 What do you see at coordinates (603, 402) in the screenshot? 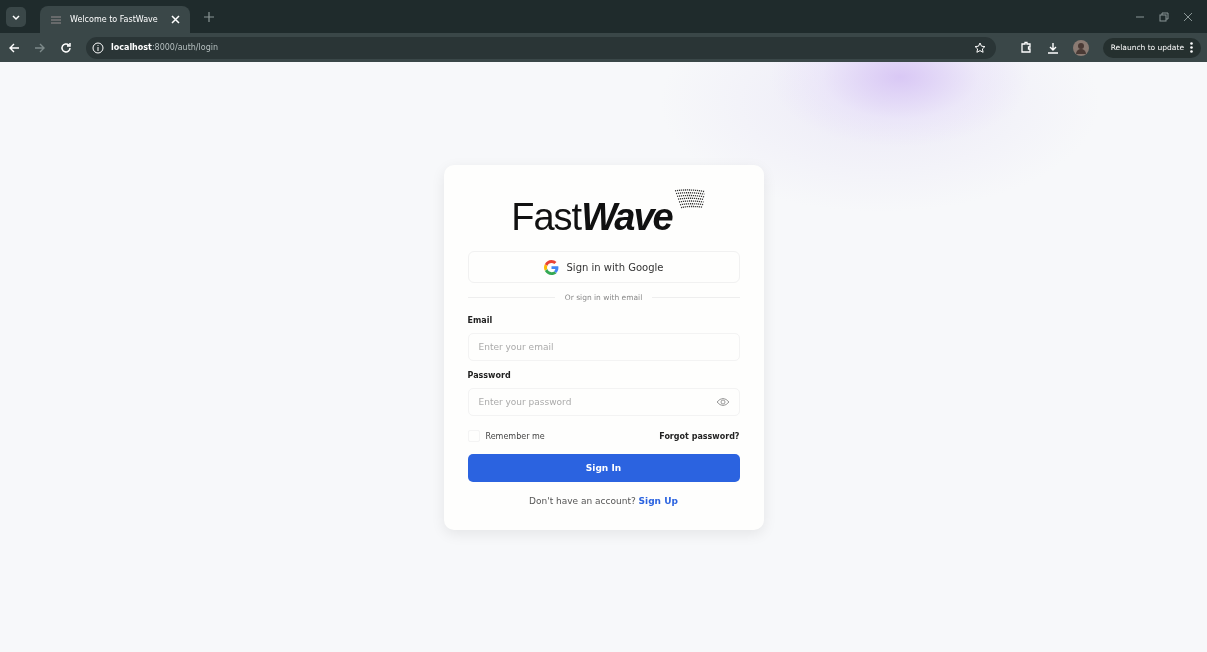
I see `password-field: Enter your password` at bounding box center [603, 402].